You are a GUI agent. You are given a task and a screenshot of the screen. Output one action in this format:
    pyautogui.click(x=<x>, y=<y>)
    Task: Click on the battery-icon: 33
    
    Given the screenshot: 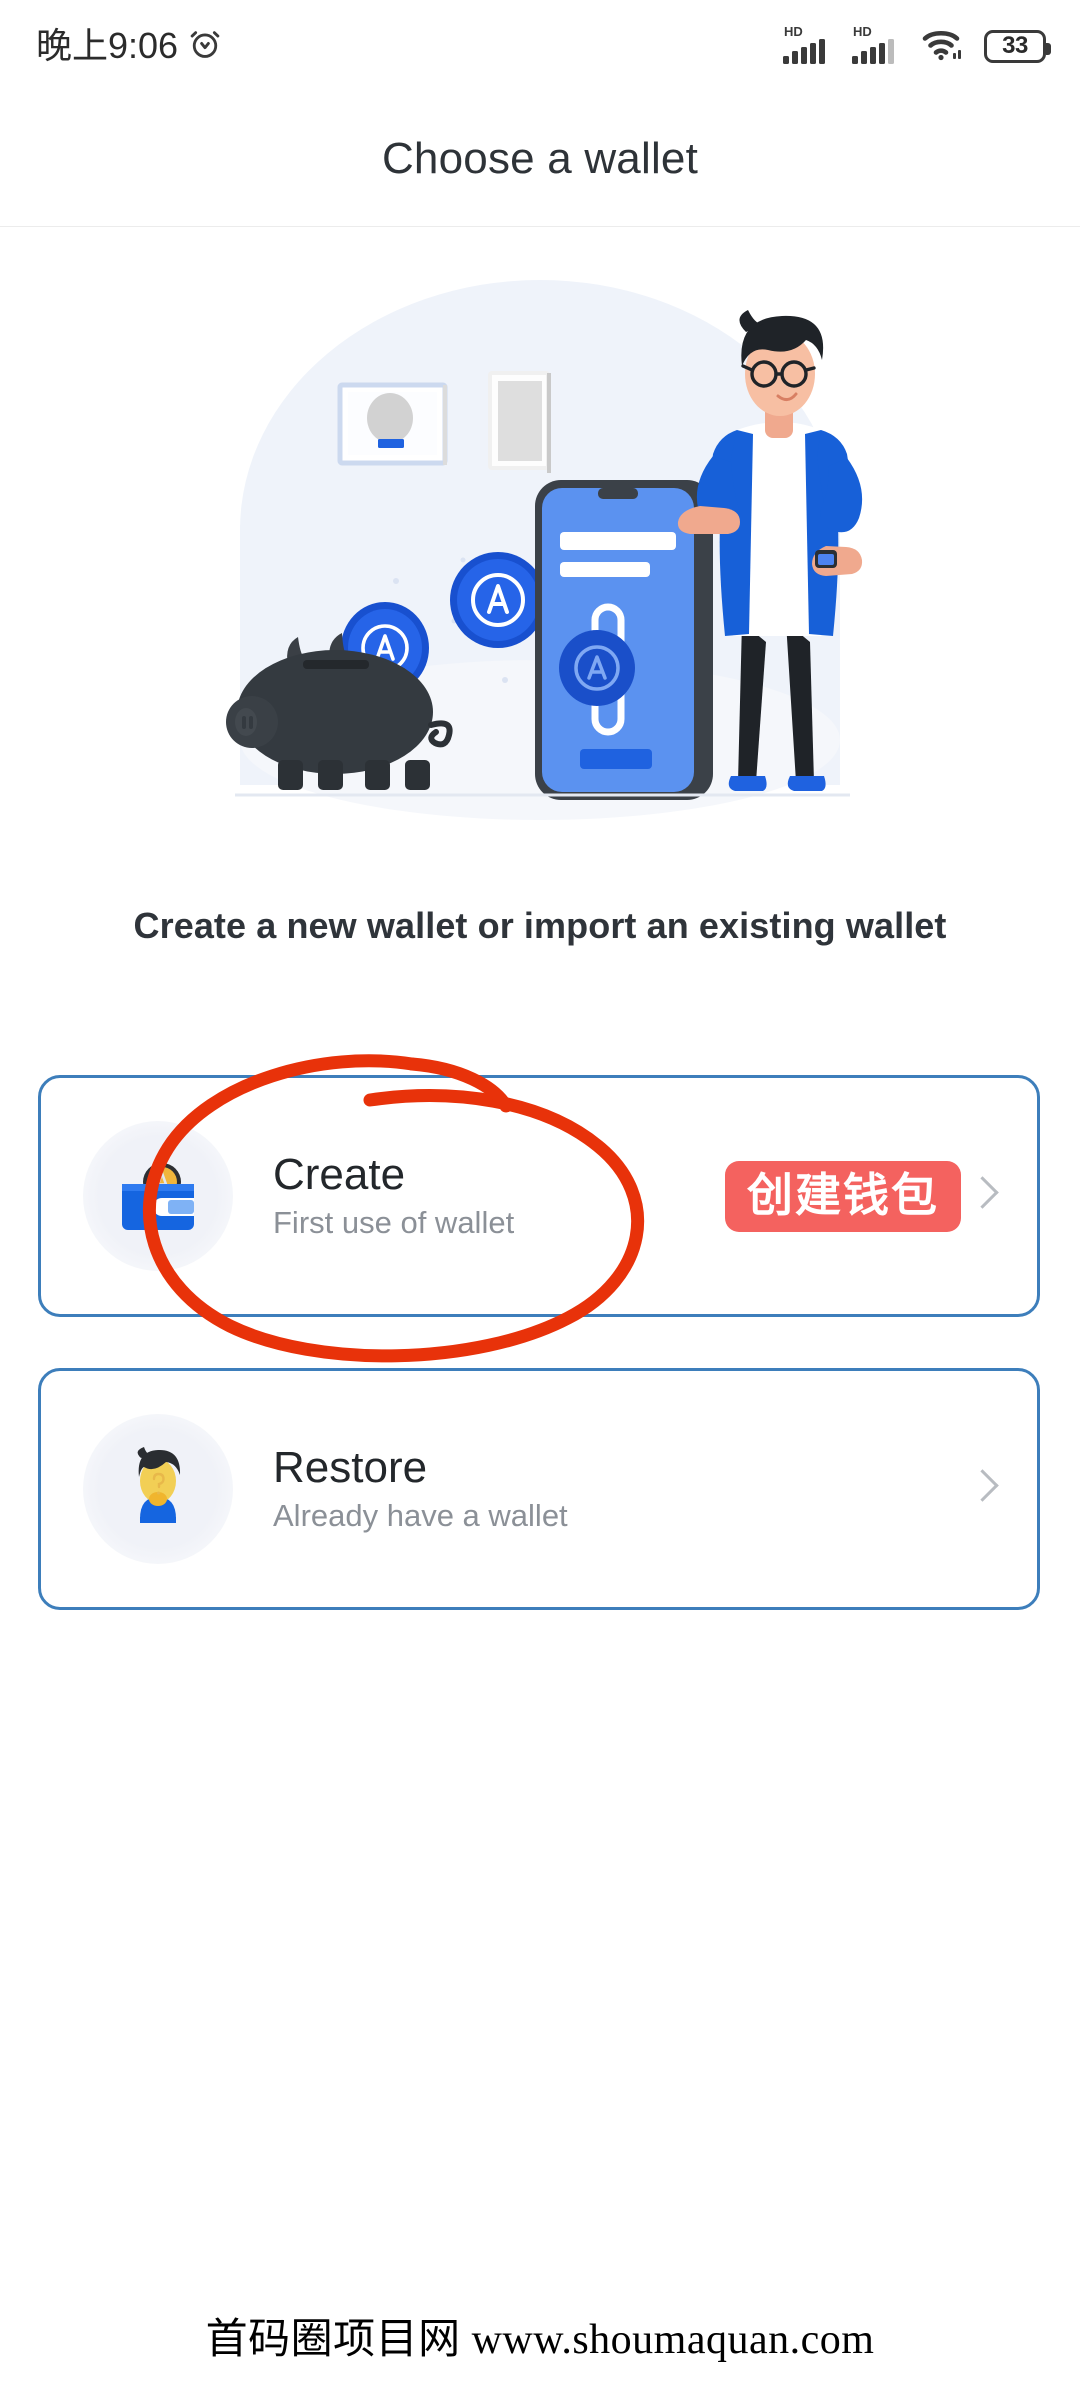 What is the action you would take?
    pyautogui.click(x=1017, y=46)
    